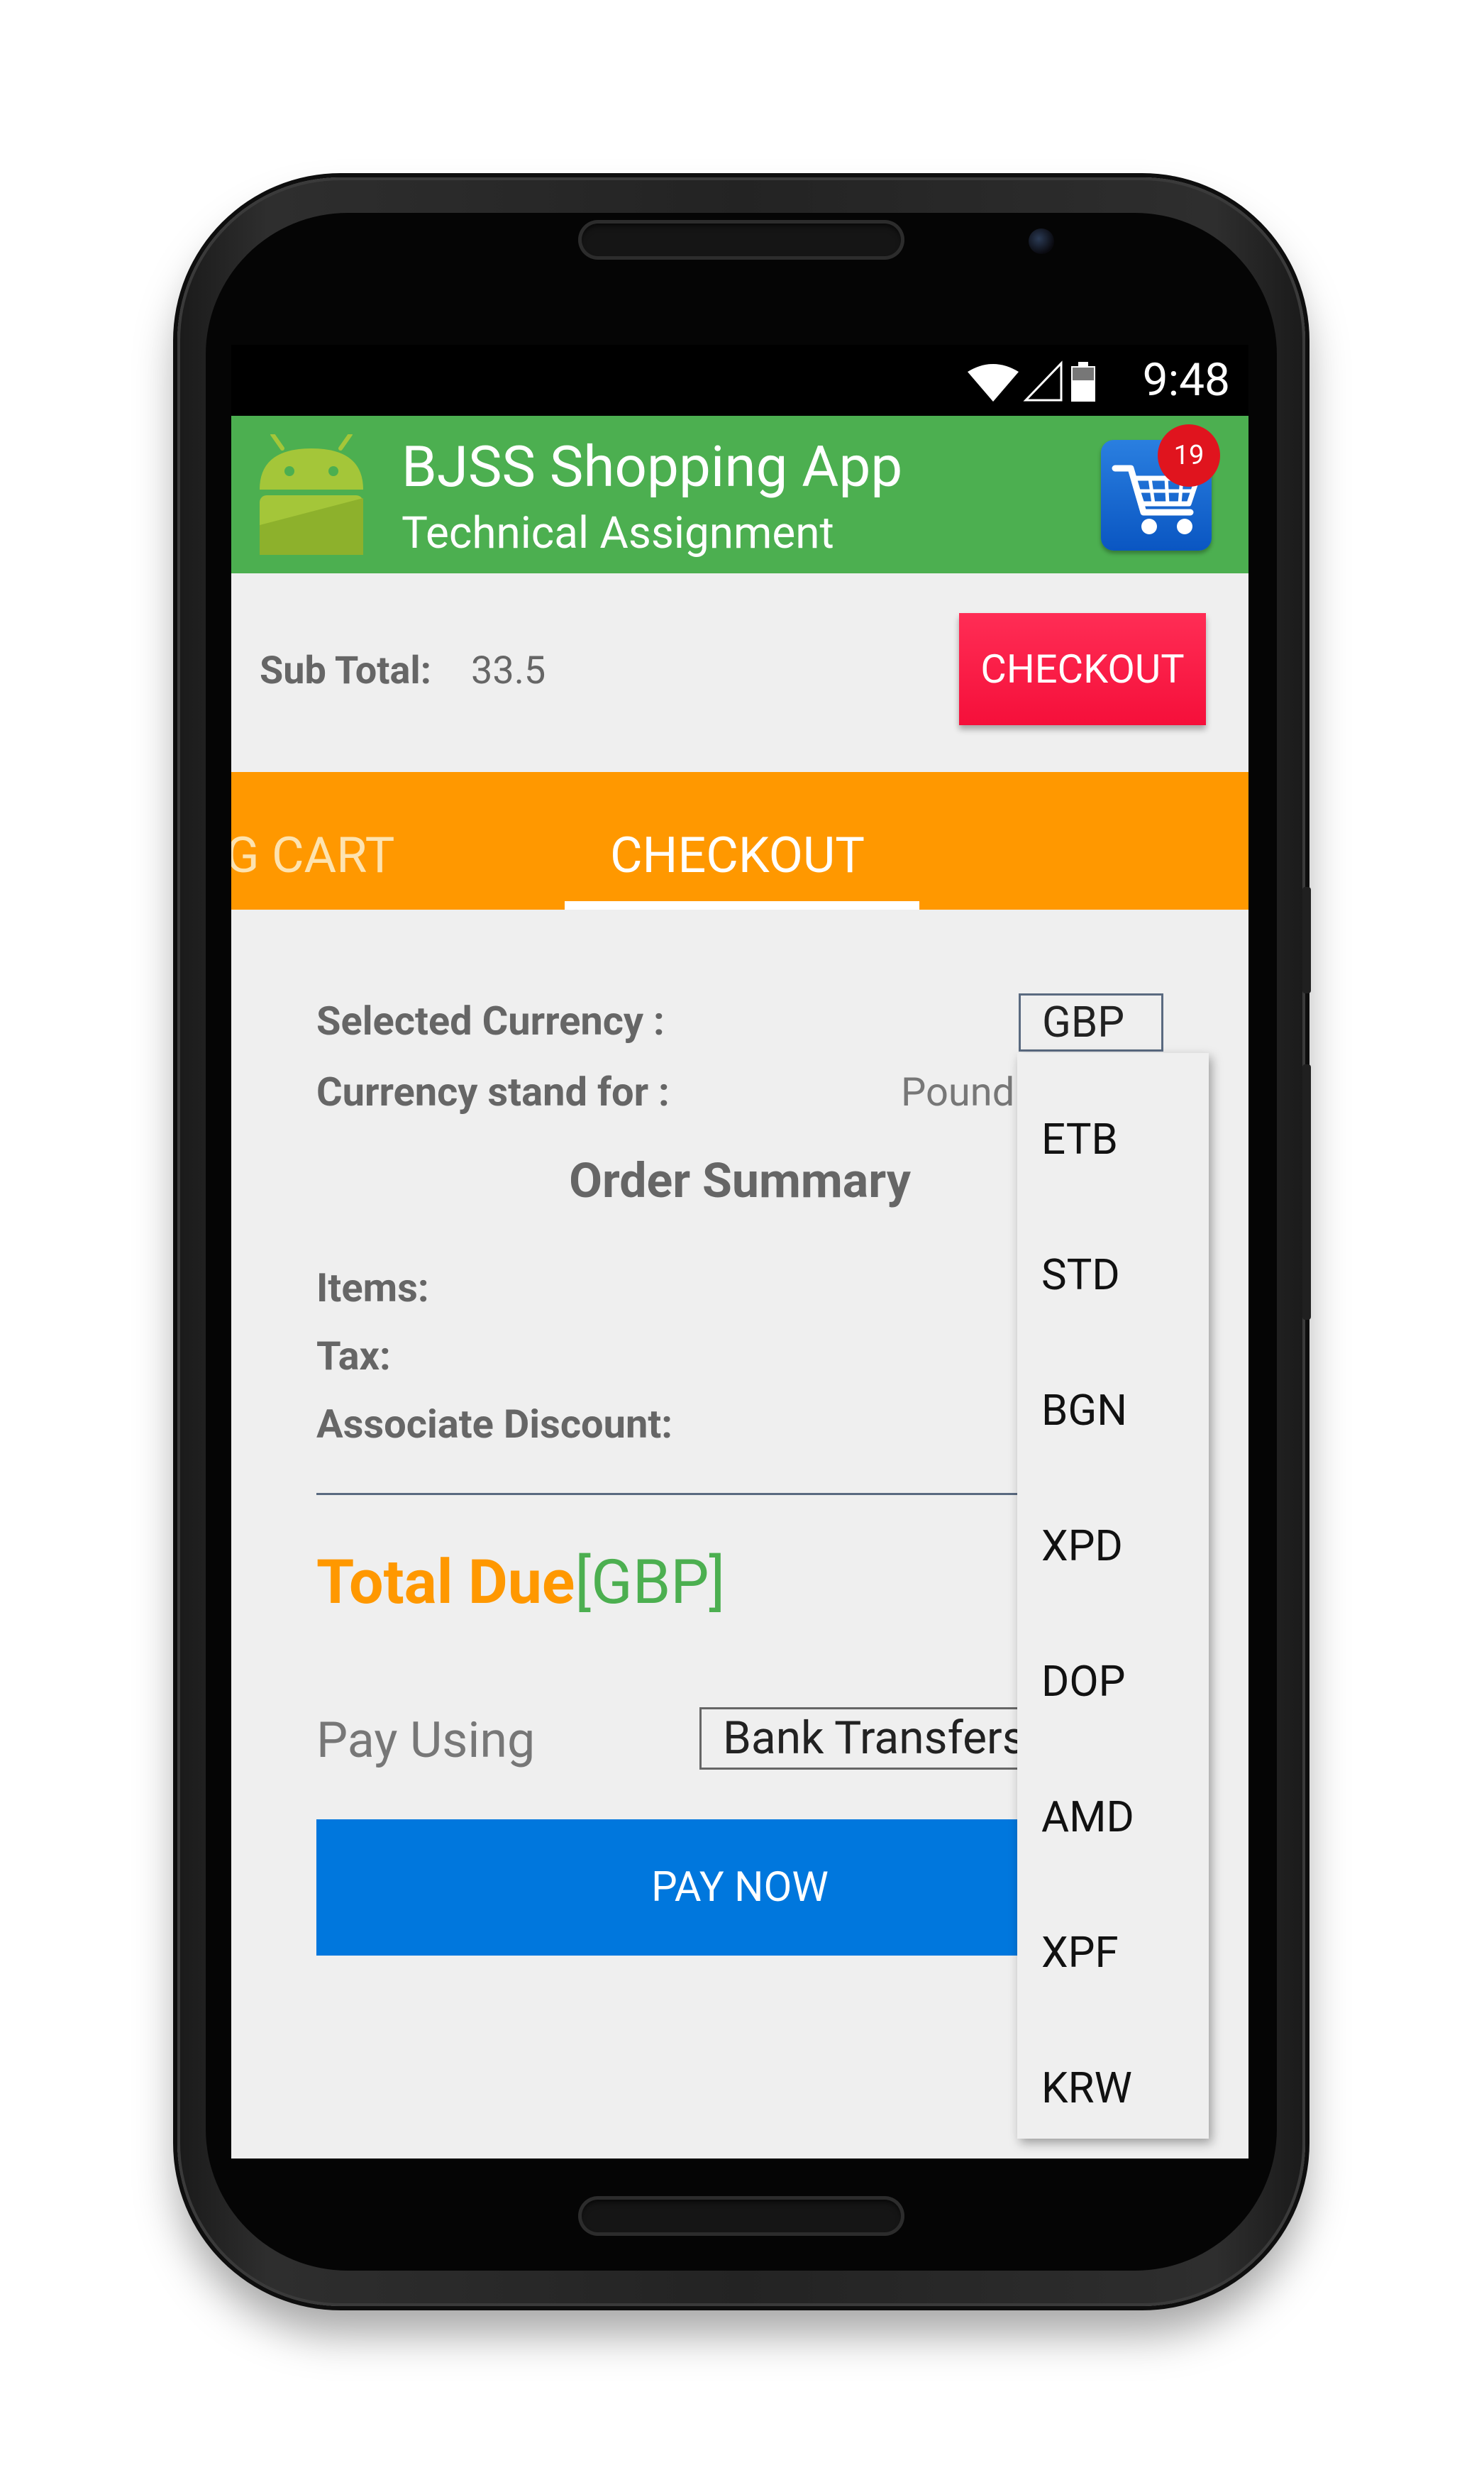 The width and height of the screenshot is (1484, 2492). I want to click on subtotal-bar: Sub Total: 33.5 CHECKOUT, so click(739, 672).